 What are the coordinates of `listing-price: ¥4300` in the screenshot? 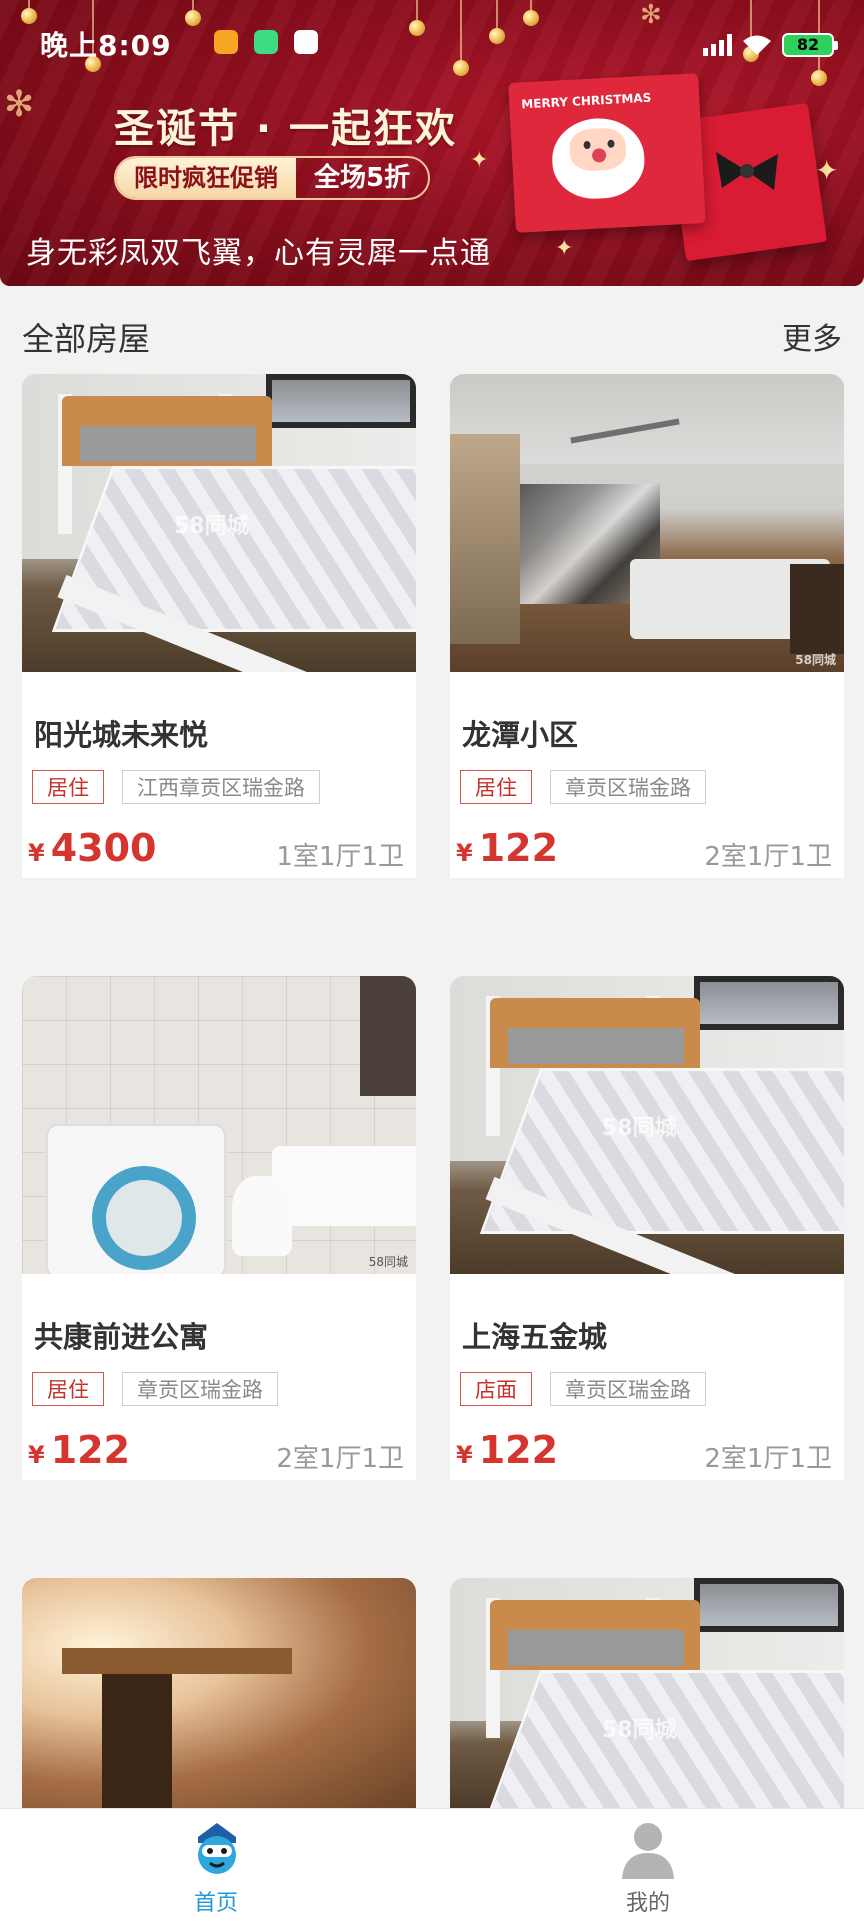 It's located at (92, 848).